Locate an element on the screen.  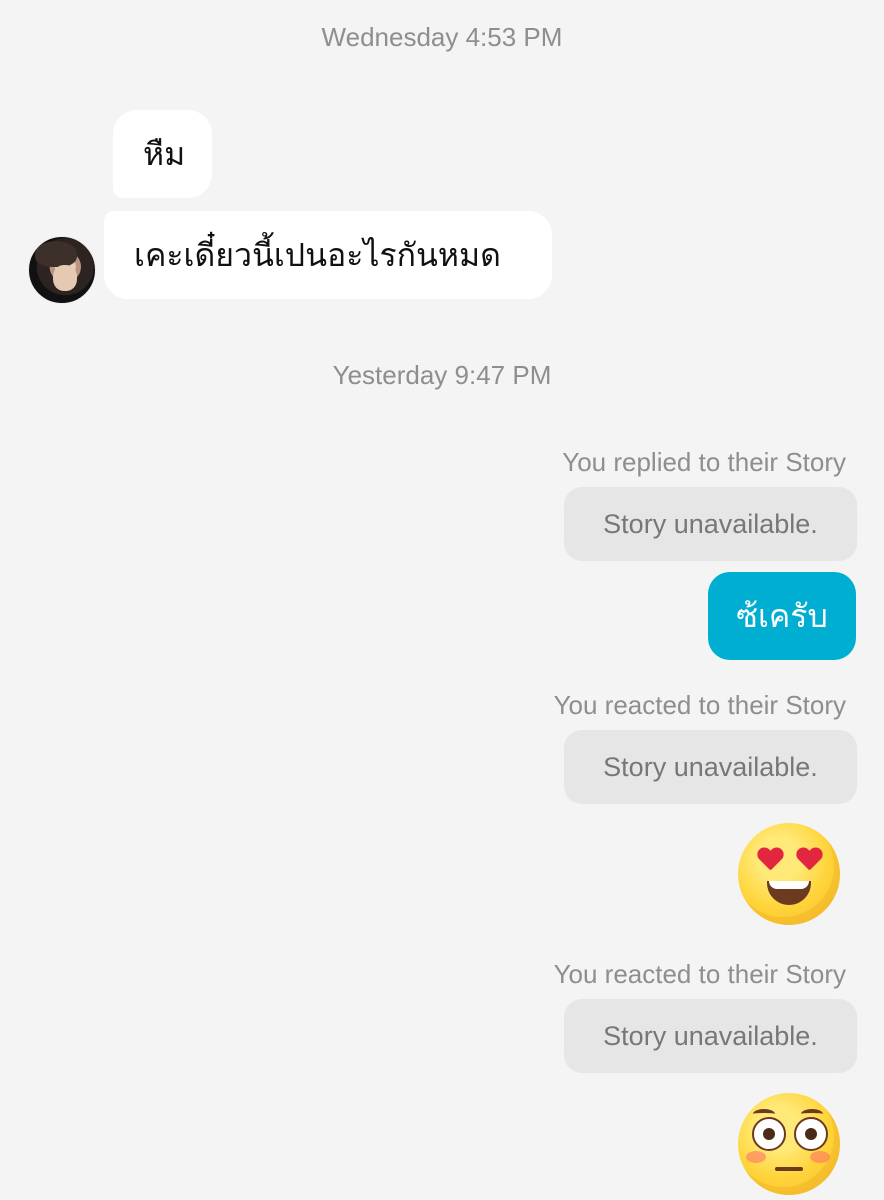
story-reaction-note-2: You reacted to their Story is located at coordinates (699, 974).